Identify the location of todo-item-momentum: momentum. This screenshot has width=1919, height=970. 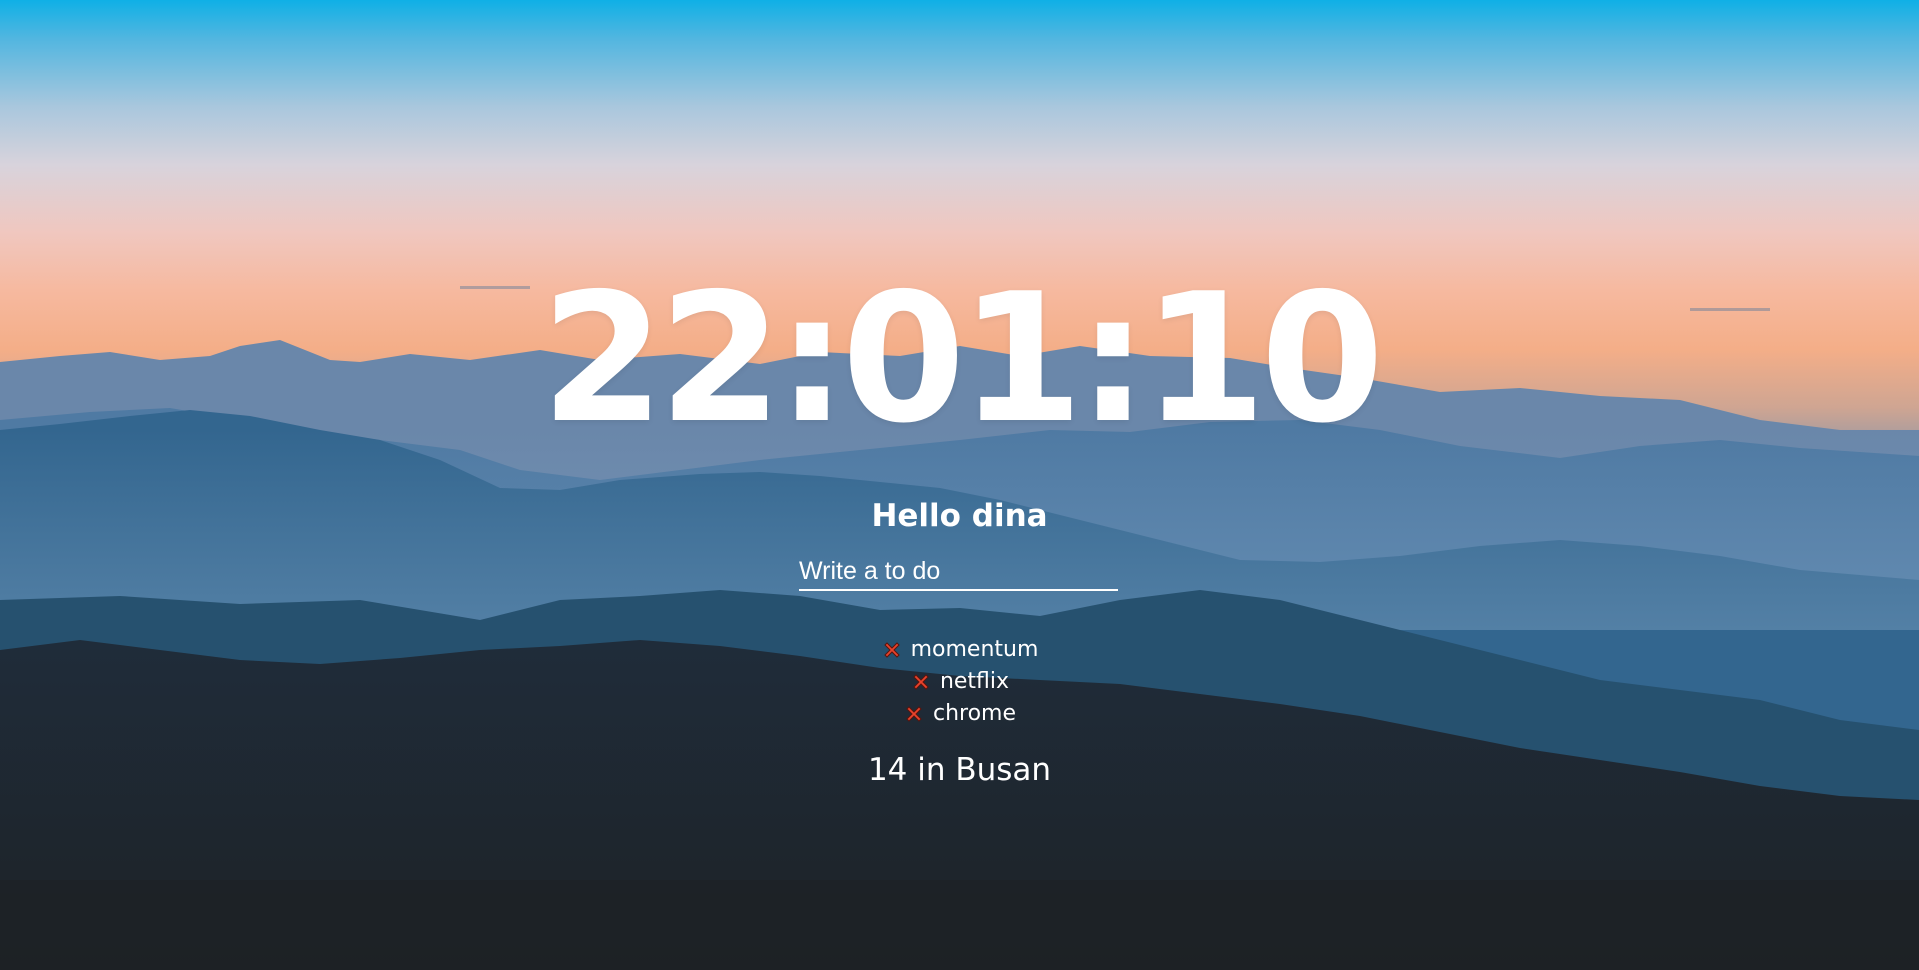
(959, 650).